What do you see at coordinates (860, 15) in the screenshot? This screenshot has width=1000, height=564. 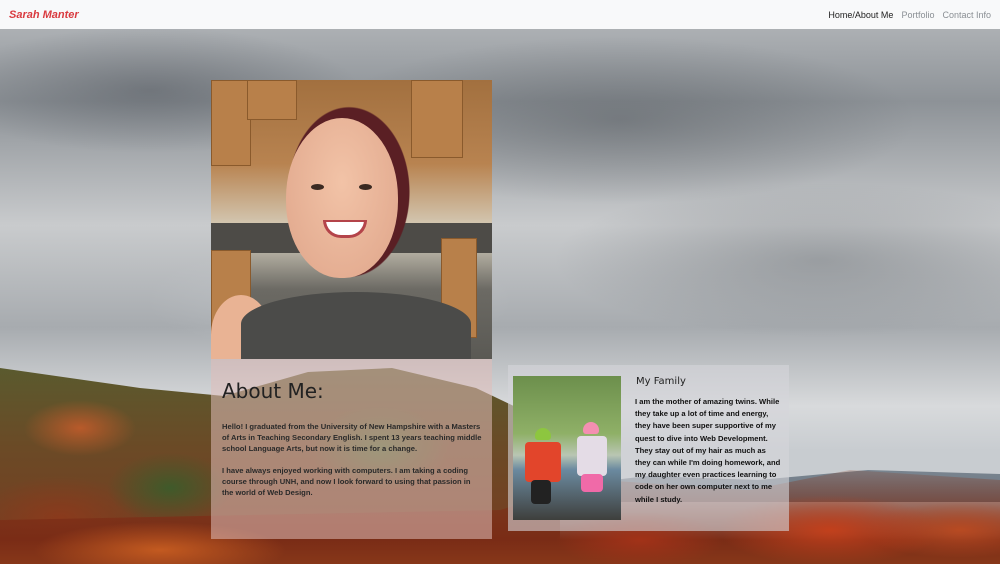 I see `nav-home-about: Home/About Me` at bounding box center [860, 15].